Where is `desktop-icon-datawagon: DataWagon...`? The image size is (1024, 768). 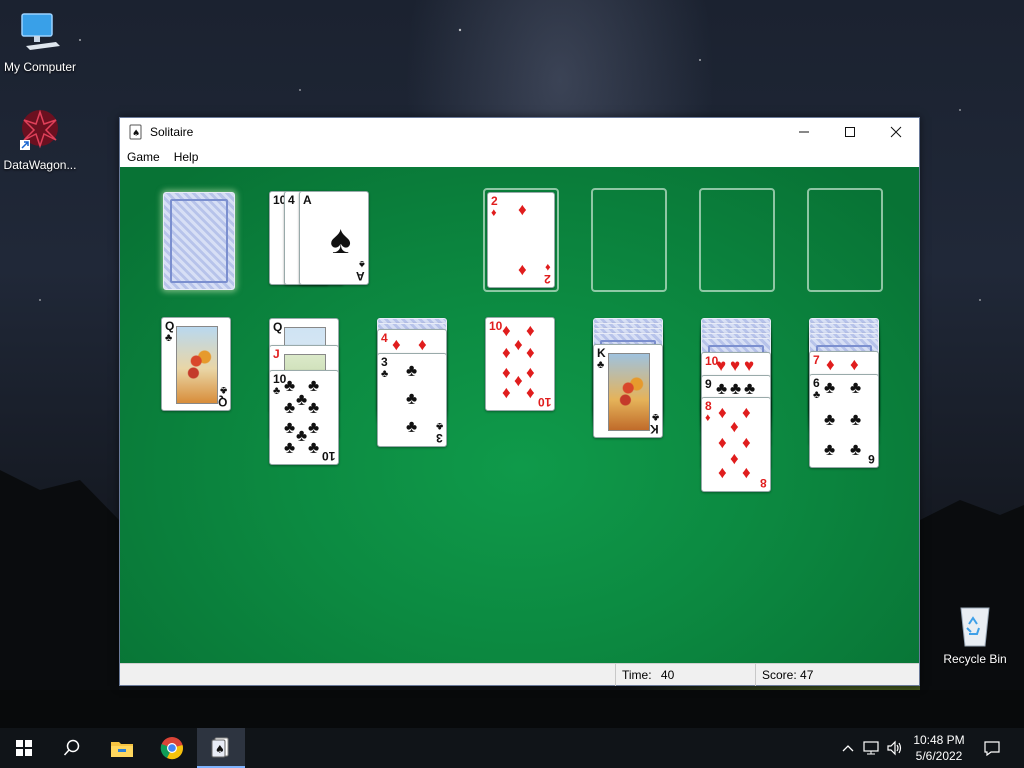 desktop-icon-datawagon: DataWagon... is located at coordinates (40, 139).